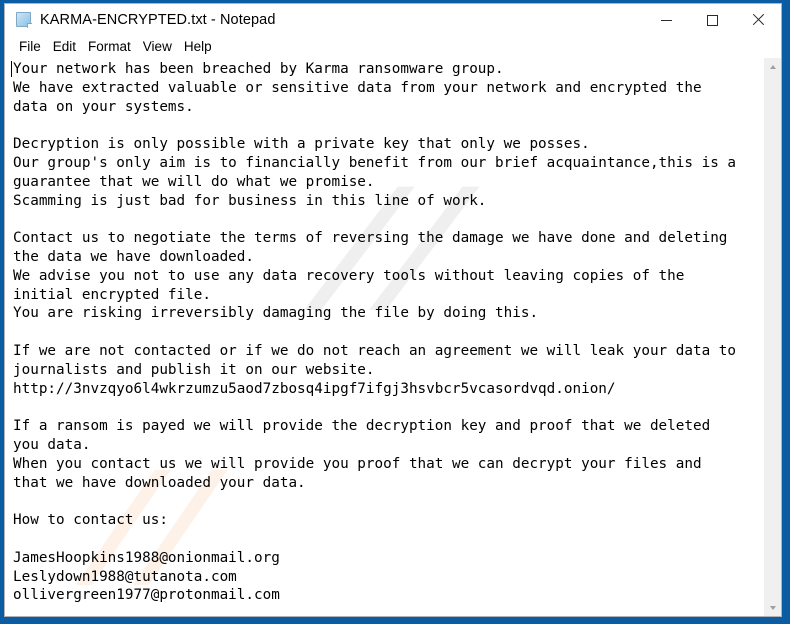 This screenshot has height=624, width=790. Describe the element at coordinates (157, 46) in the screenshot. I see `menu-item-view: View` at that location.